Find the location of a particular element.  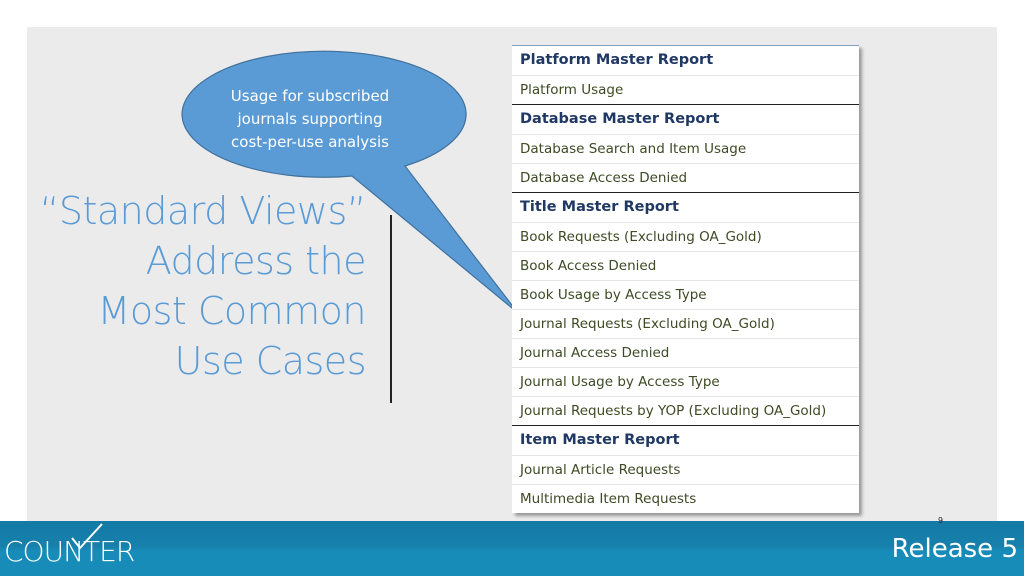

report-item: Platform Usage is located at coordinates (685, 90).